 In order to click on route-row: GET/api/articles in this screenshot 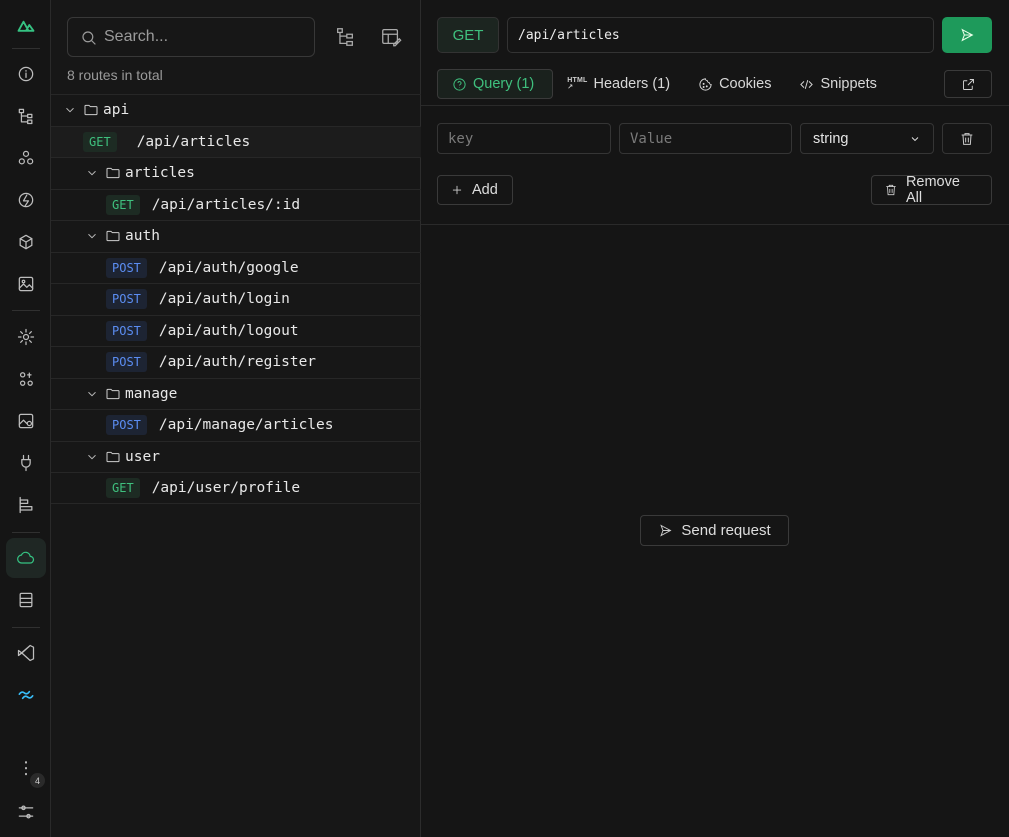, I will do `click(236, 141)`.